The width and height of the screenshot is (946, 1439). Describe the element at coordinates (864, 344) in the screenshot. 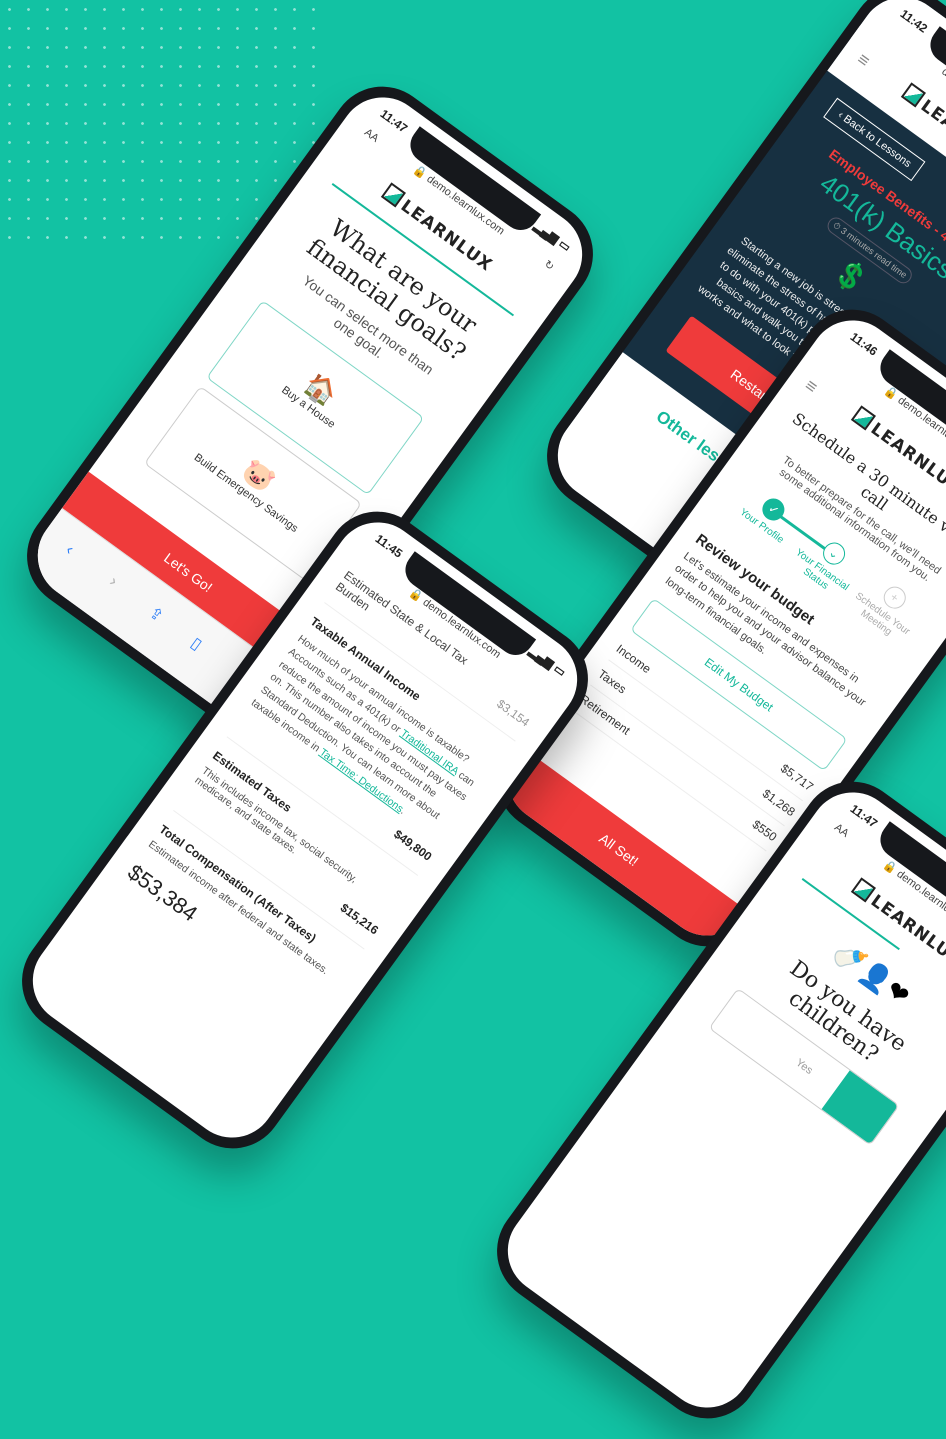

I see `status-time: 11:46` at that location.